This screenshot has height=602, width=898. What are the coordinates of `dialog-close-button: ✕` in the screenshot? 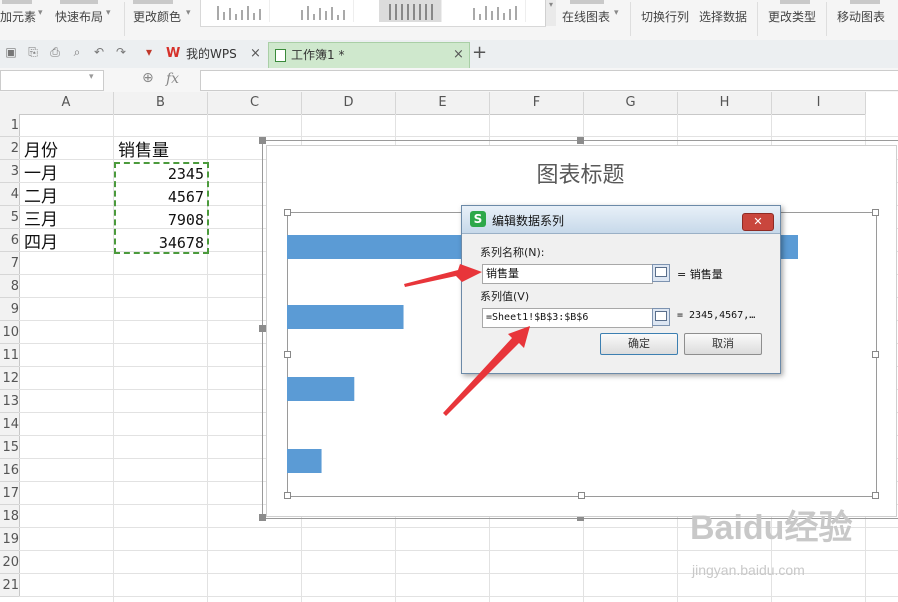 It's located at (758, 222).